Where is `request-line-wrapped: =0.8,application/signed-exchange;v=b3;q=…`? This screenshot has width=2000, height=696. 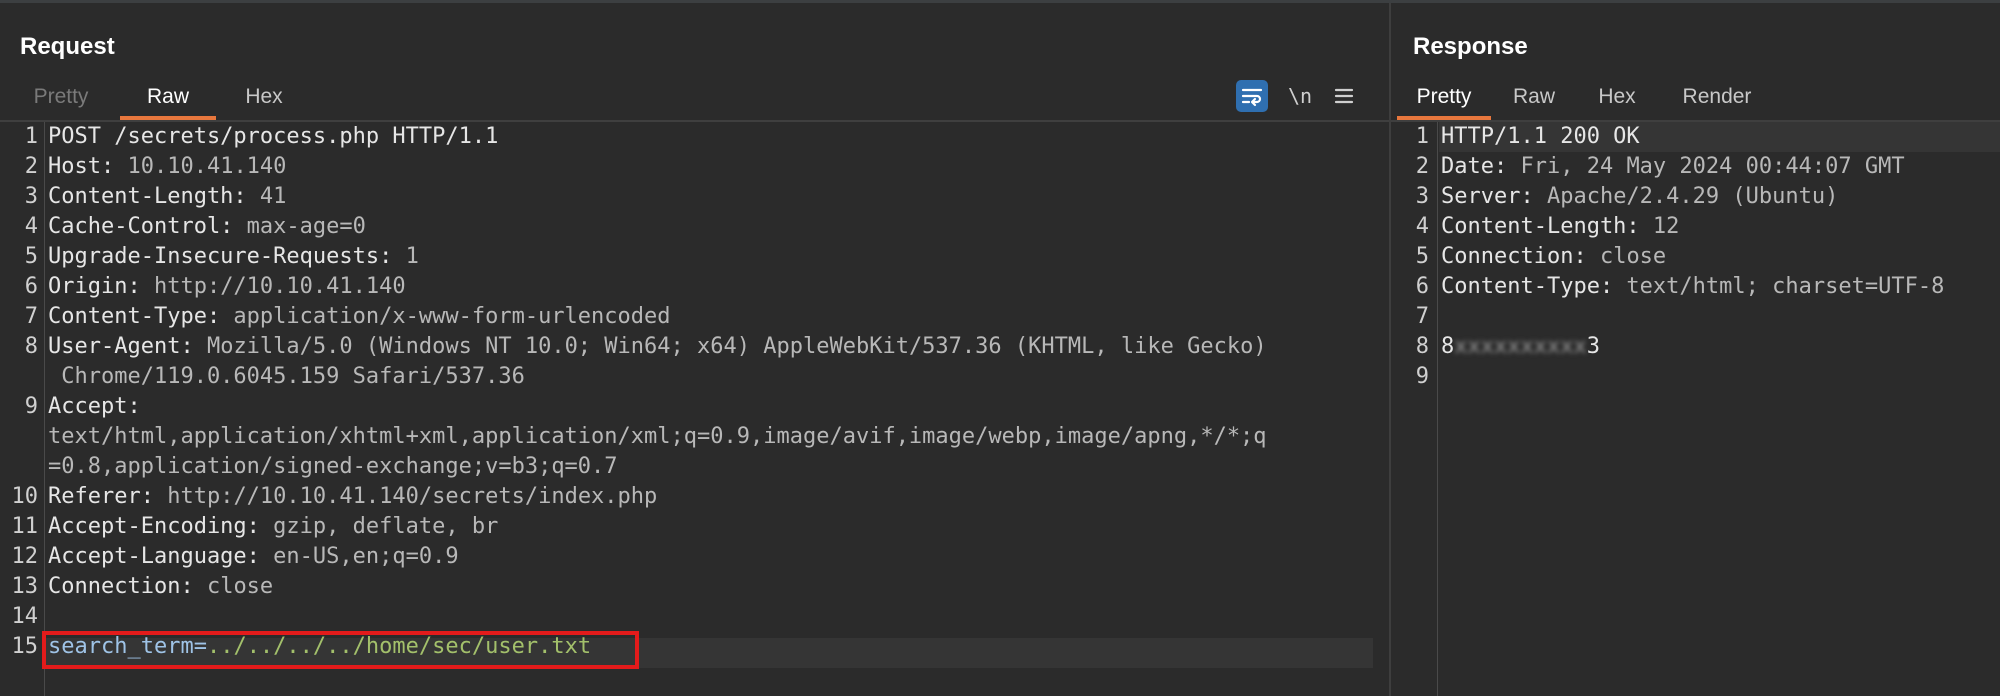
request-line-wrapped: =0.8,application/signed-exchange;v=b3;q=… is located at coordinates (333, 466).